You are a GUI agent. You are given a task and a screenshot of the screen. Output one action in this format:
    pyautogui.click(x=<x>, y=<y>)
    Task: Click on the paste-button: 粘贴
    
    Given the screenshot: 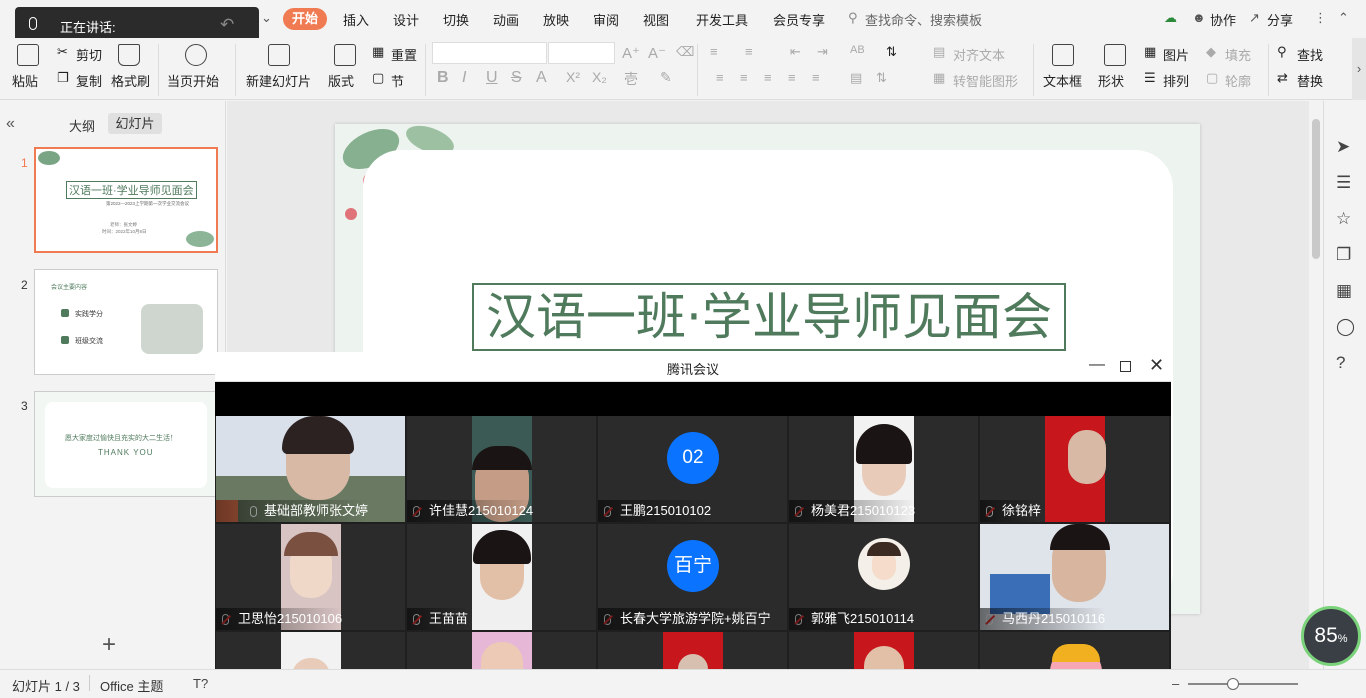 What is the action you would take?
    pyautogui.click(x=25, y=80)
    